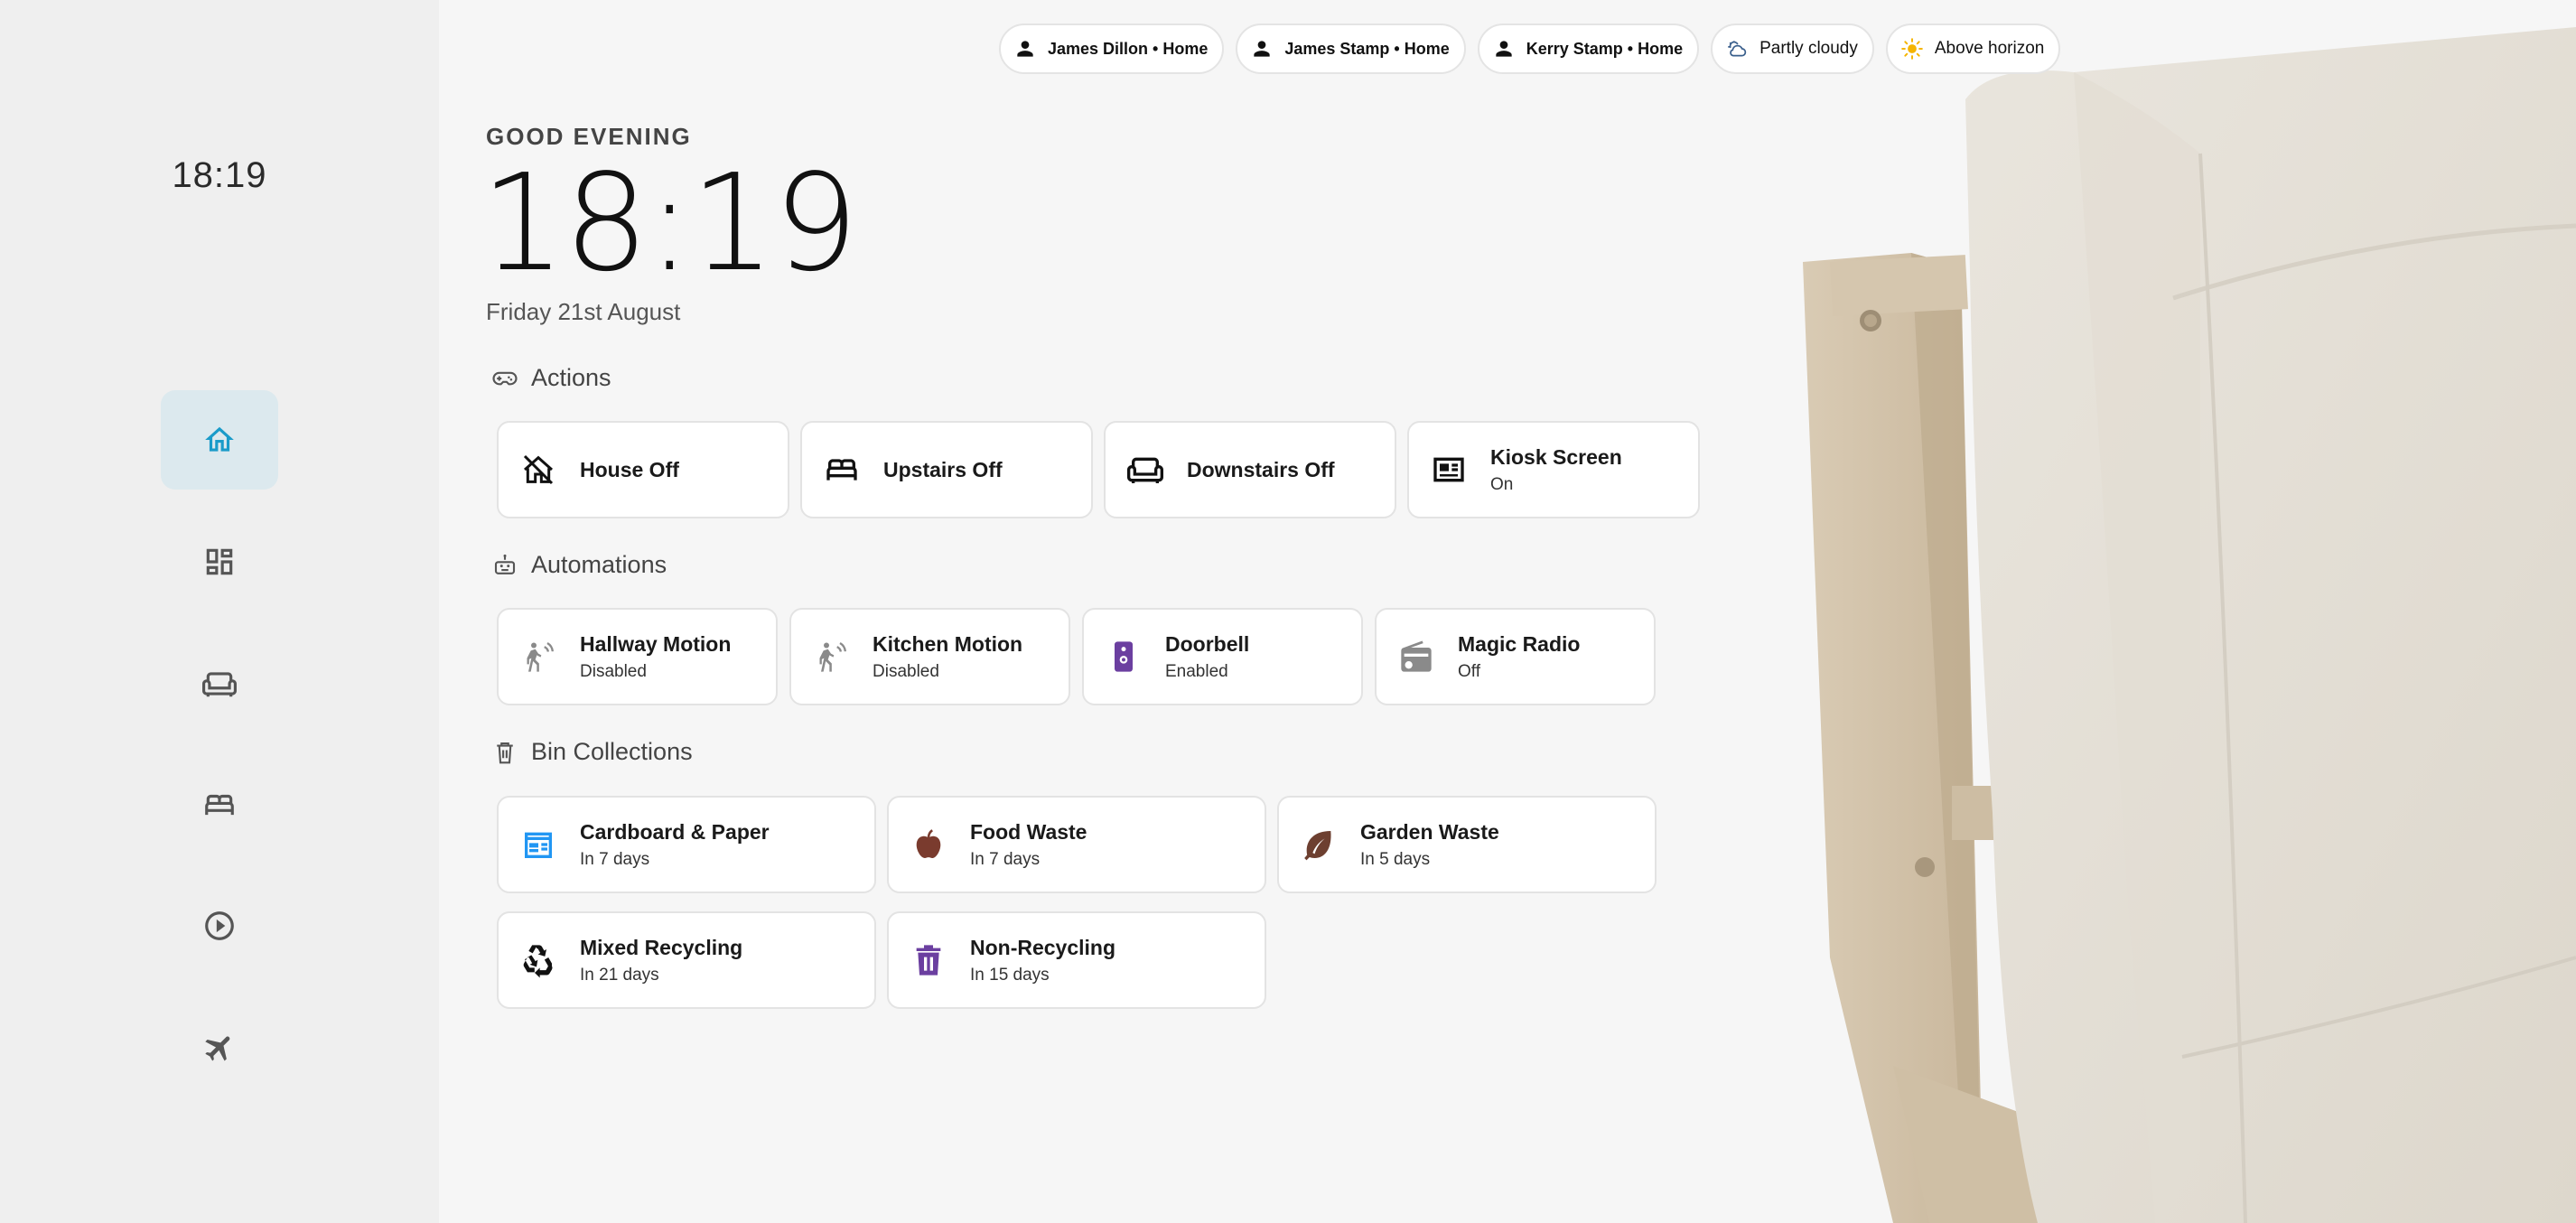 The image size is (2576, 1223). I want to click on partly-cloudy-icon, so click(1737, 49).